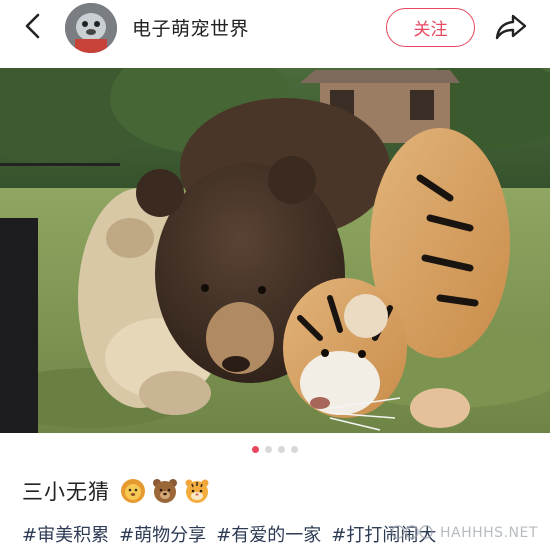  What do you see at coordinates (268, 534) in the screenshot?
I see `hashtag: #有爱的一家` at bounding box center [268, 534].